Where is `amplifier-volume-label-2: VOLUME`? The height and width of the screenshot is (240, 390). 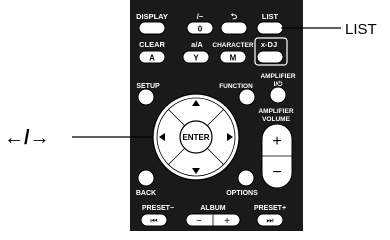 amplifier-volume-label-2: VOLUME is located at coordinates (276, 119).